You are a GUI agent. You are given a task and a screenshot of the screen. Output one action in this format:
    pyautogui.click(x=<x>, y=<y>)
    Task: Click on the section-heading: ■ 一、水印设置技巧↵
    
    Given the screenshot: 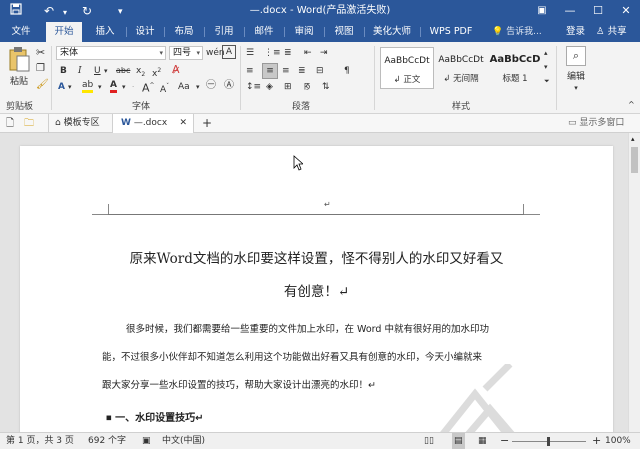 What is the action you would take?
    pyautogui.click(x=155, y=418)
    